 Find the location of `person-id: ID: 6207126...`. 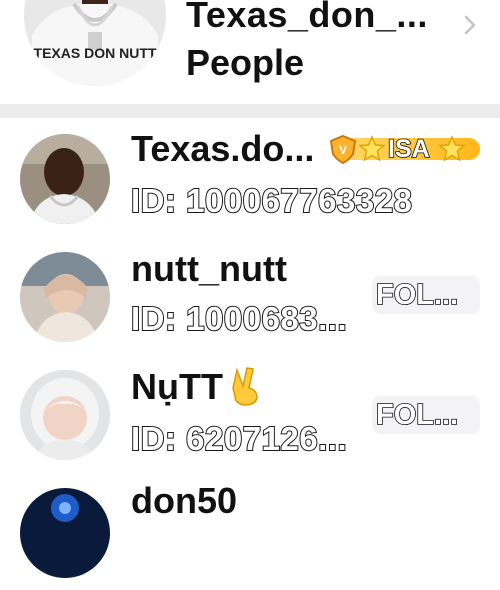

person-id: ID: 6207126... is located at coordinates (239, 438).